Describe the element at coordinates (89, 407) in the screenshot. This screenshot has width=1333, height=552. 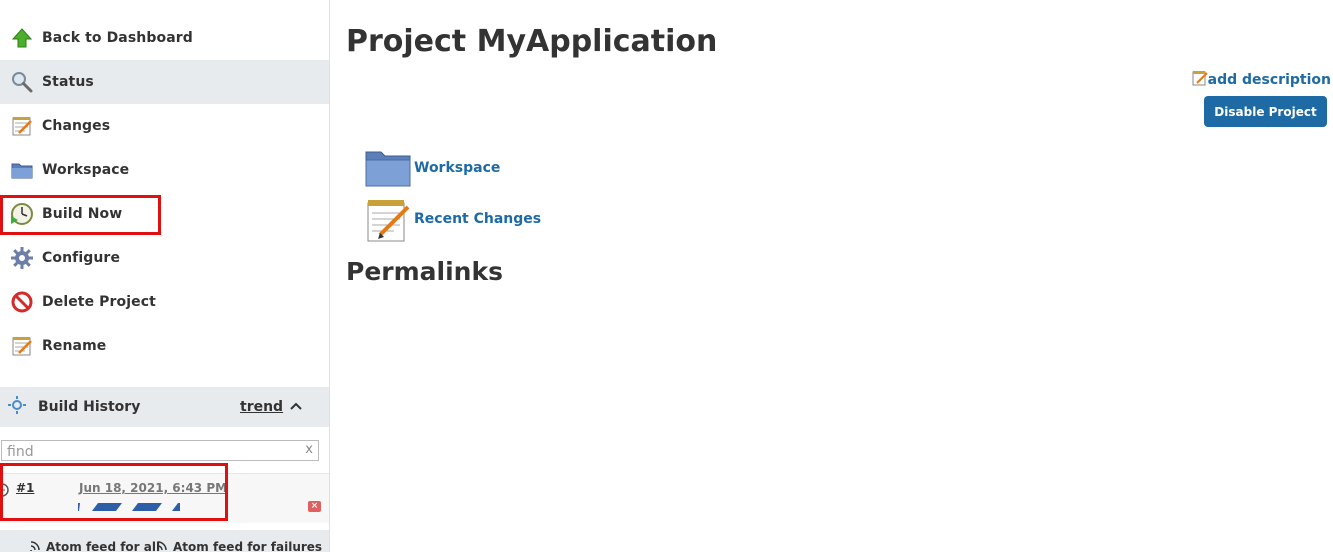
I see `build-history-title: Build History` at that location.